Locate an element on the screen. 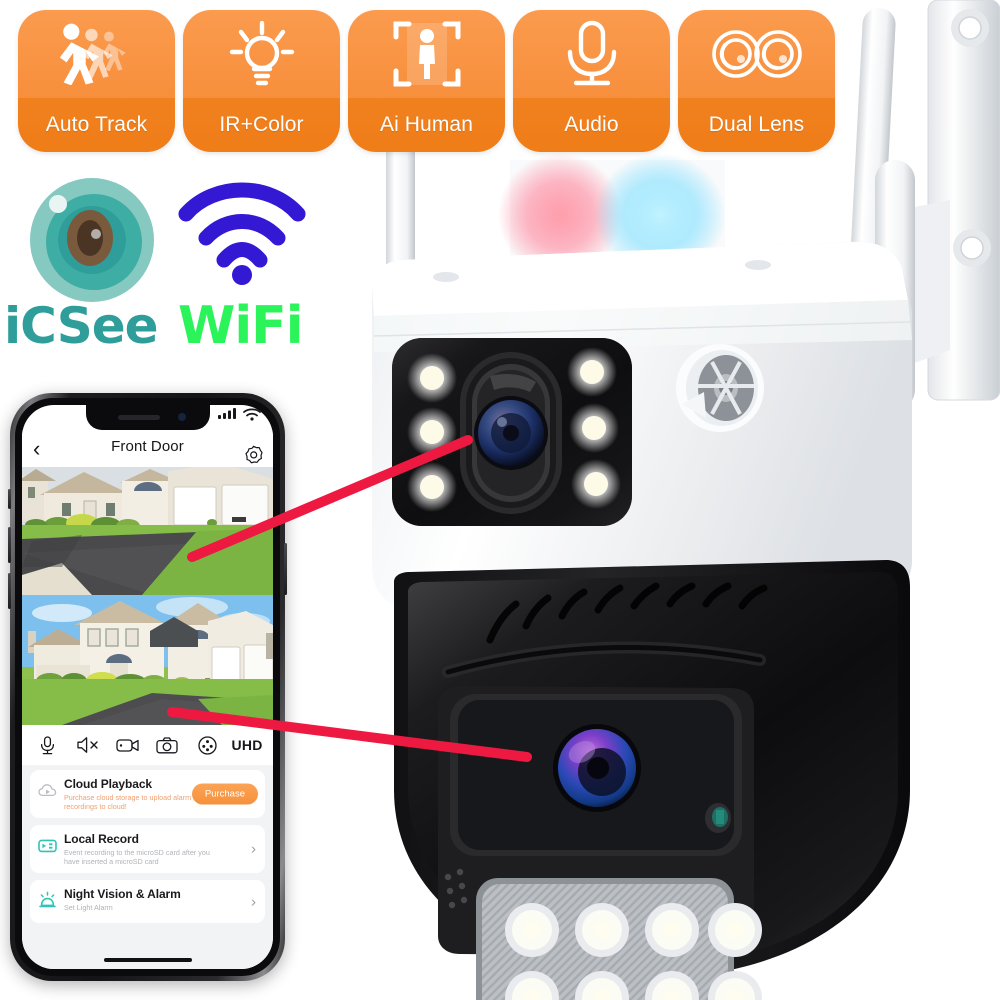 The height and width of the screenshot is (1000, 1000). floodlight-led-panel is located at coordinates (619, 939).